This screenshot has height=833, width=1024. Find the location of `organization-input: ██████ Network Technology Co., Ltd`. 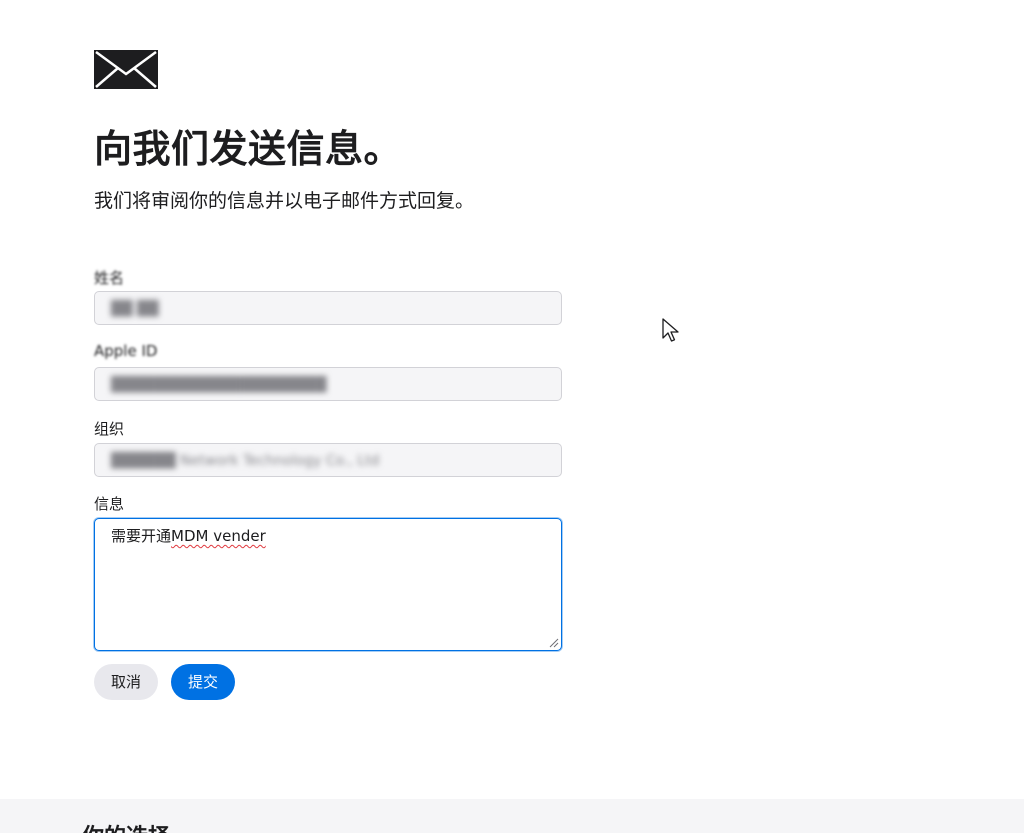

organization-input: ██████ Network Technology Co., Ltd is located at coordinates (328, 460).